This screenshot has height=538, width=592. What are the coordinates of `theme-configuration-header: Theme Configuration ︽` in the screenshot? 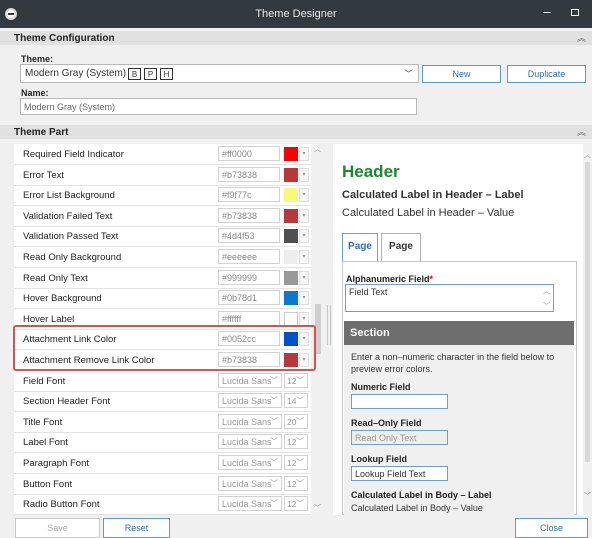 It's located at (296, 38).